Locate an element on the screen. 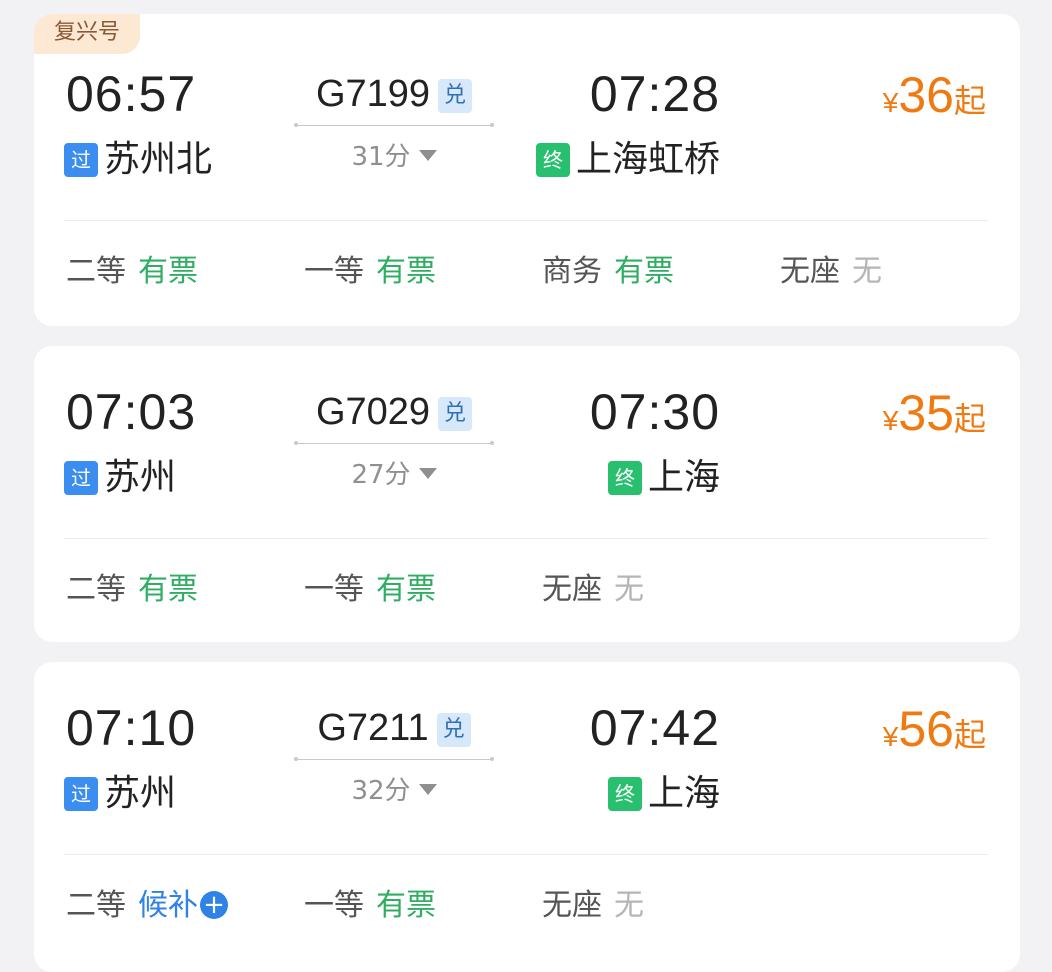 This screenshot has height=972, width=1052. price-amount: 56 is located at coordinates (926, 729).